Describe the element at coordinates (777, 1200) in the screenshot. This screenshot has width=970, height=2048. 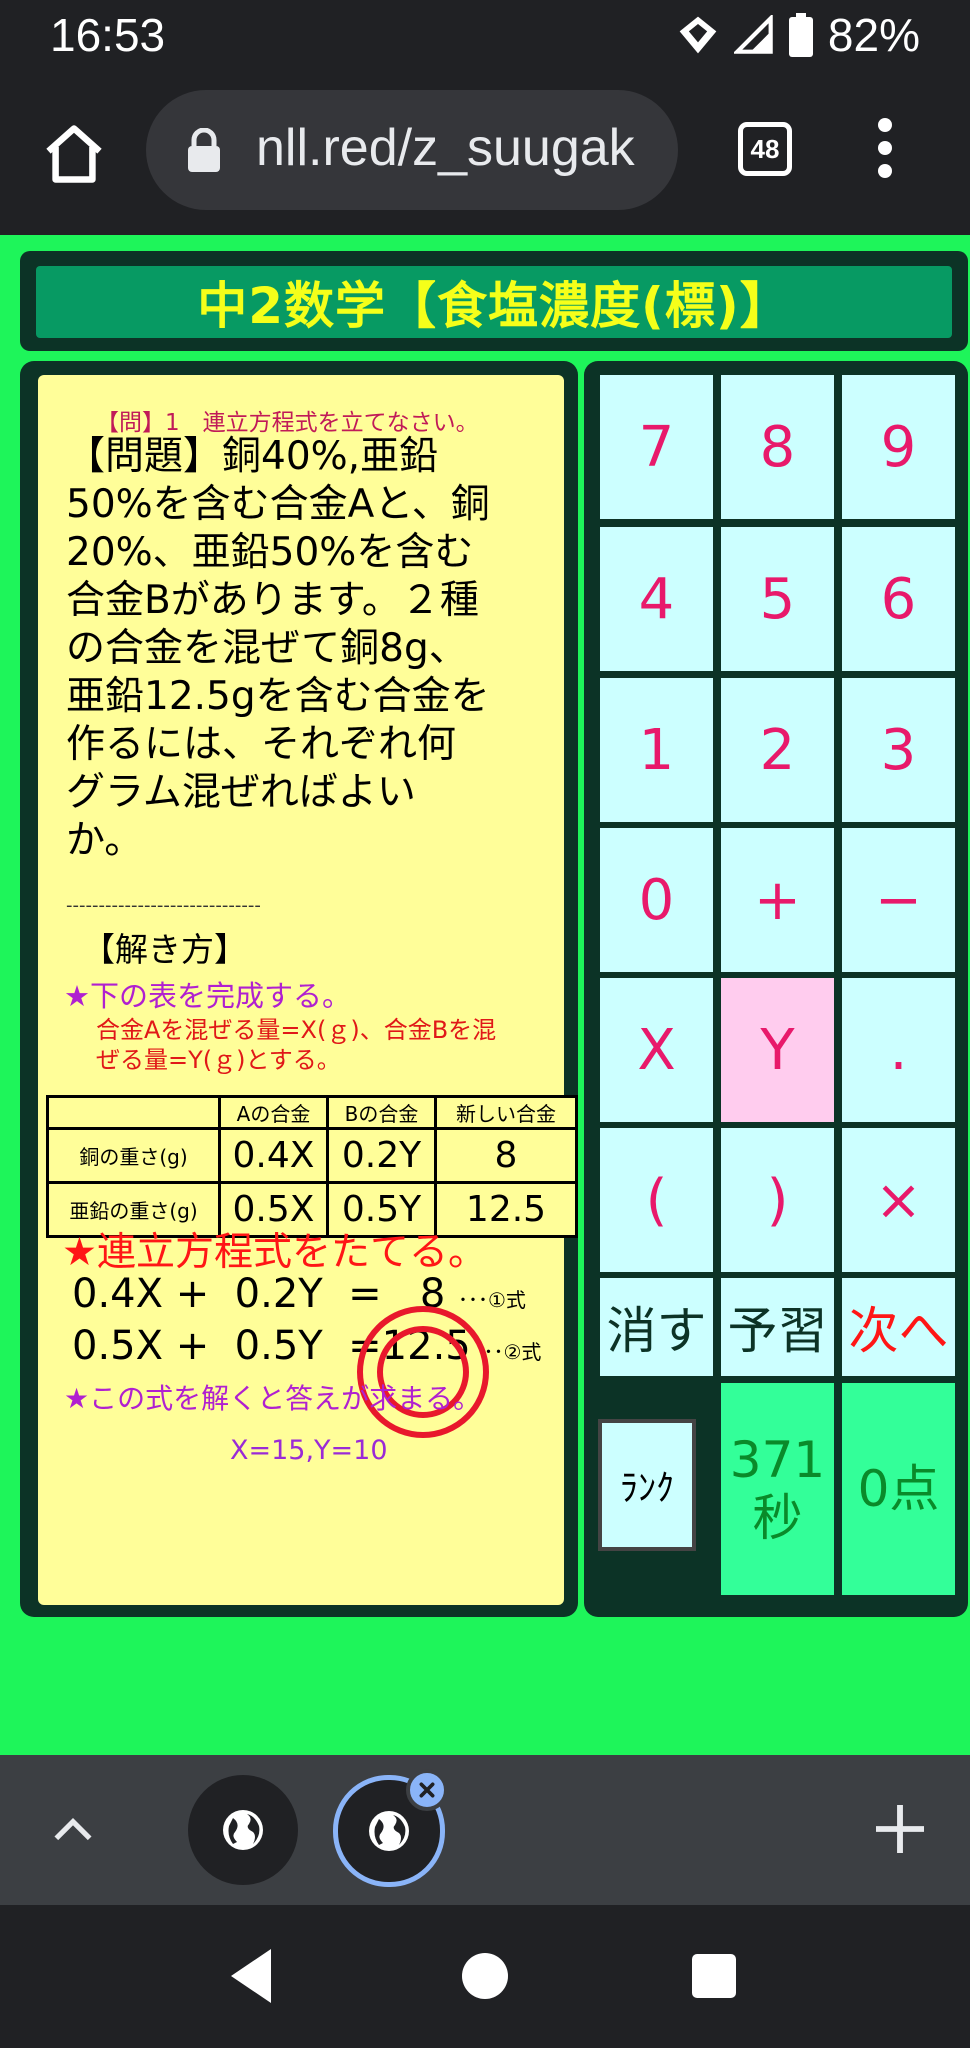
I see `key-close-paren: )` at that location.